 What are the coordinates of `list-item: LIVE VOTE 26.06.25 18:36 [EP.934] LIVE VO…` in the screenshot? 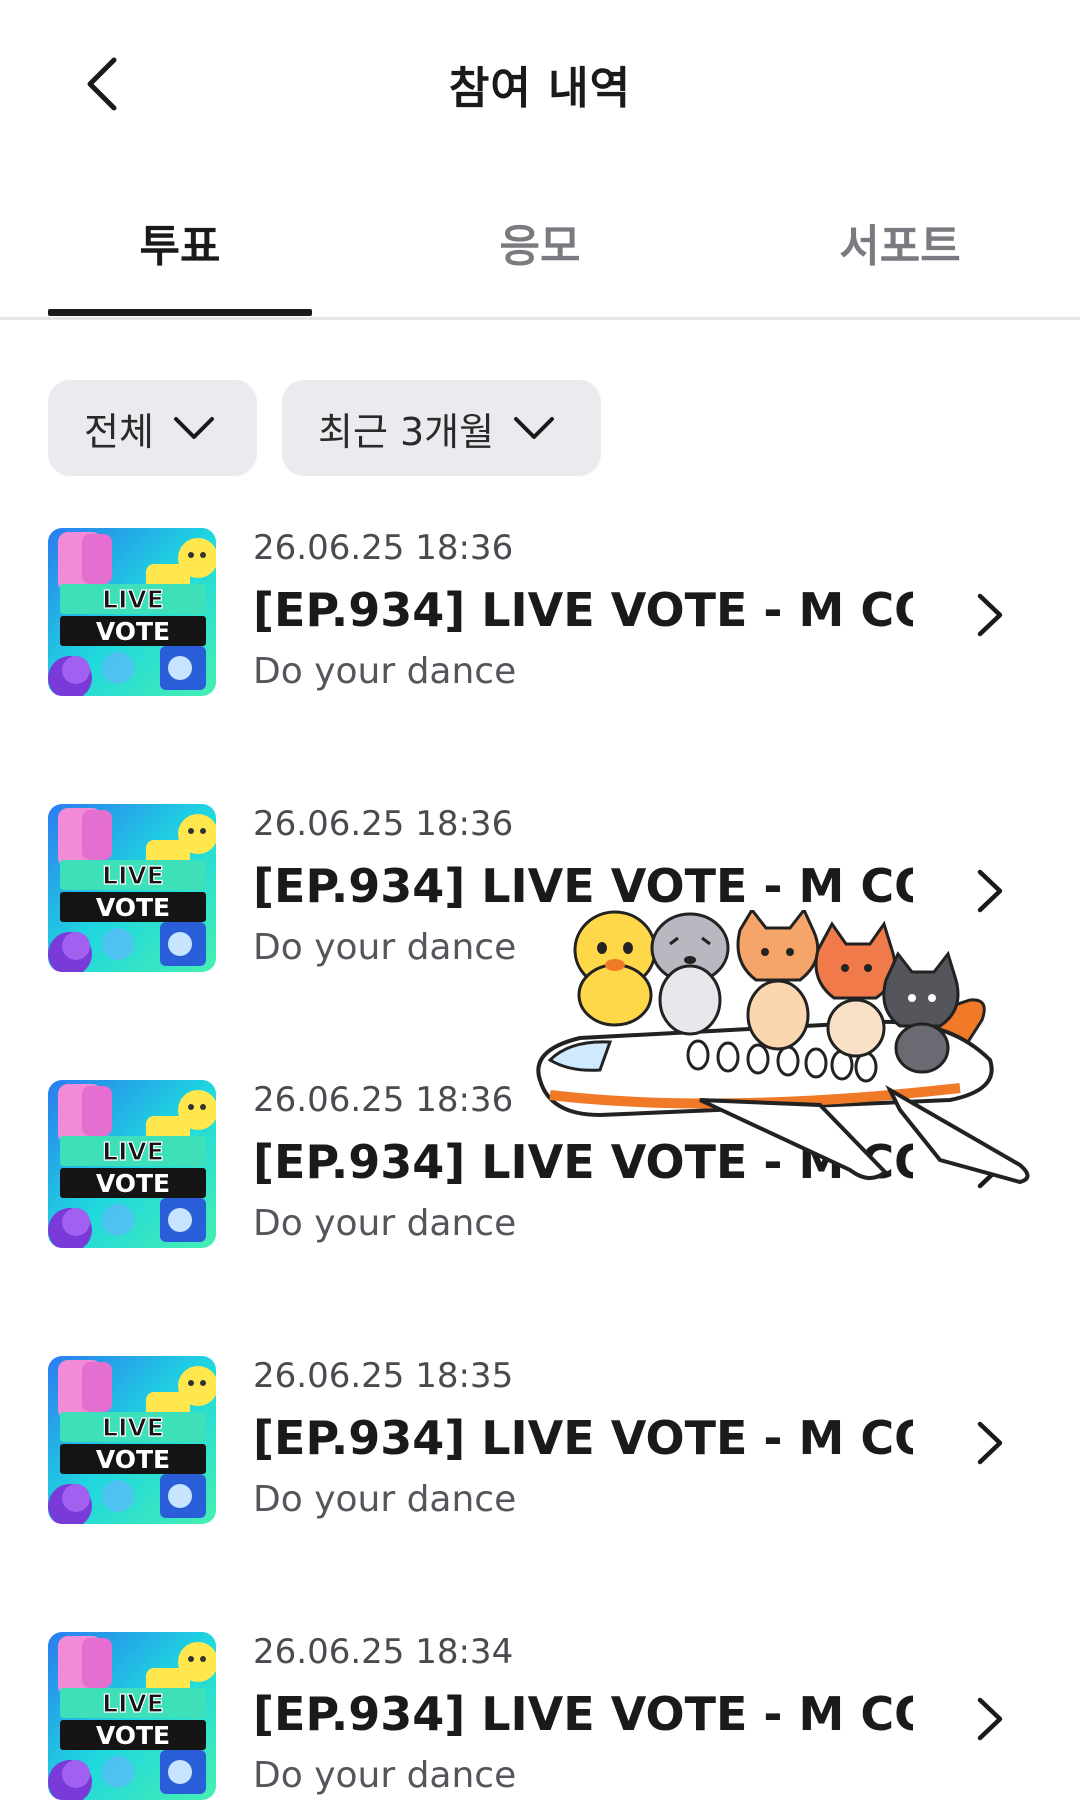 It's located at (540, 628).